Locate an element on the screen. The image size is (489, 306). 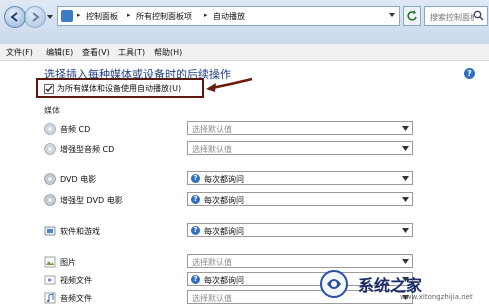
media-row-software-games: 软件和游戏 ? 每次都询问 is located at coordinates (234, 231).